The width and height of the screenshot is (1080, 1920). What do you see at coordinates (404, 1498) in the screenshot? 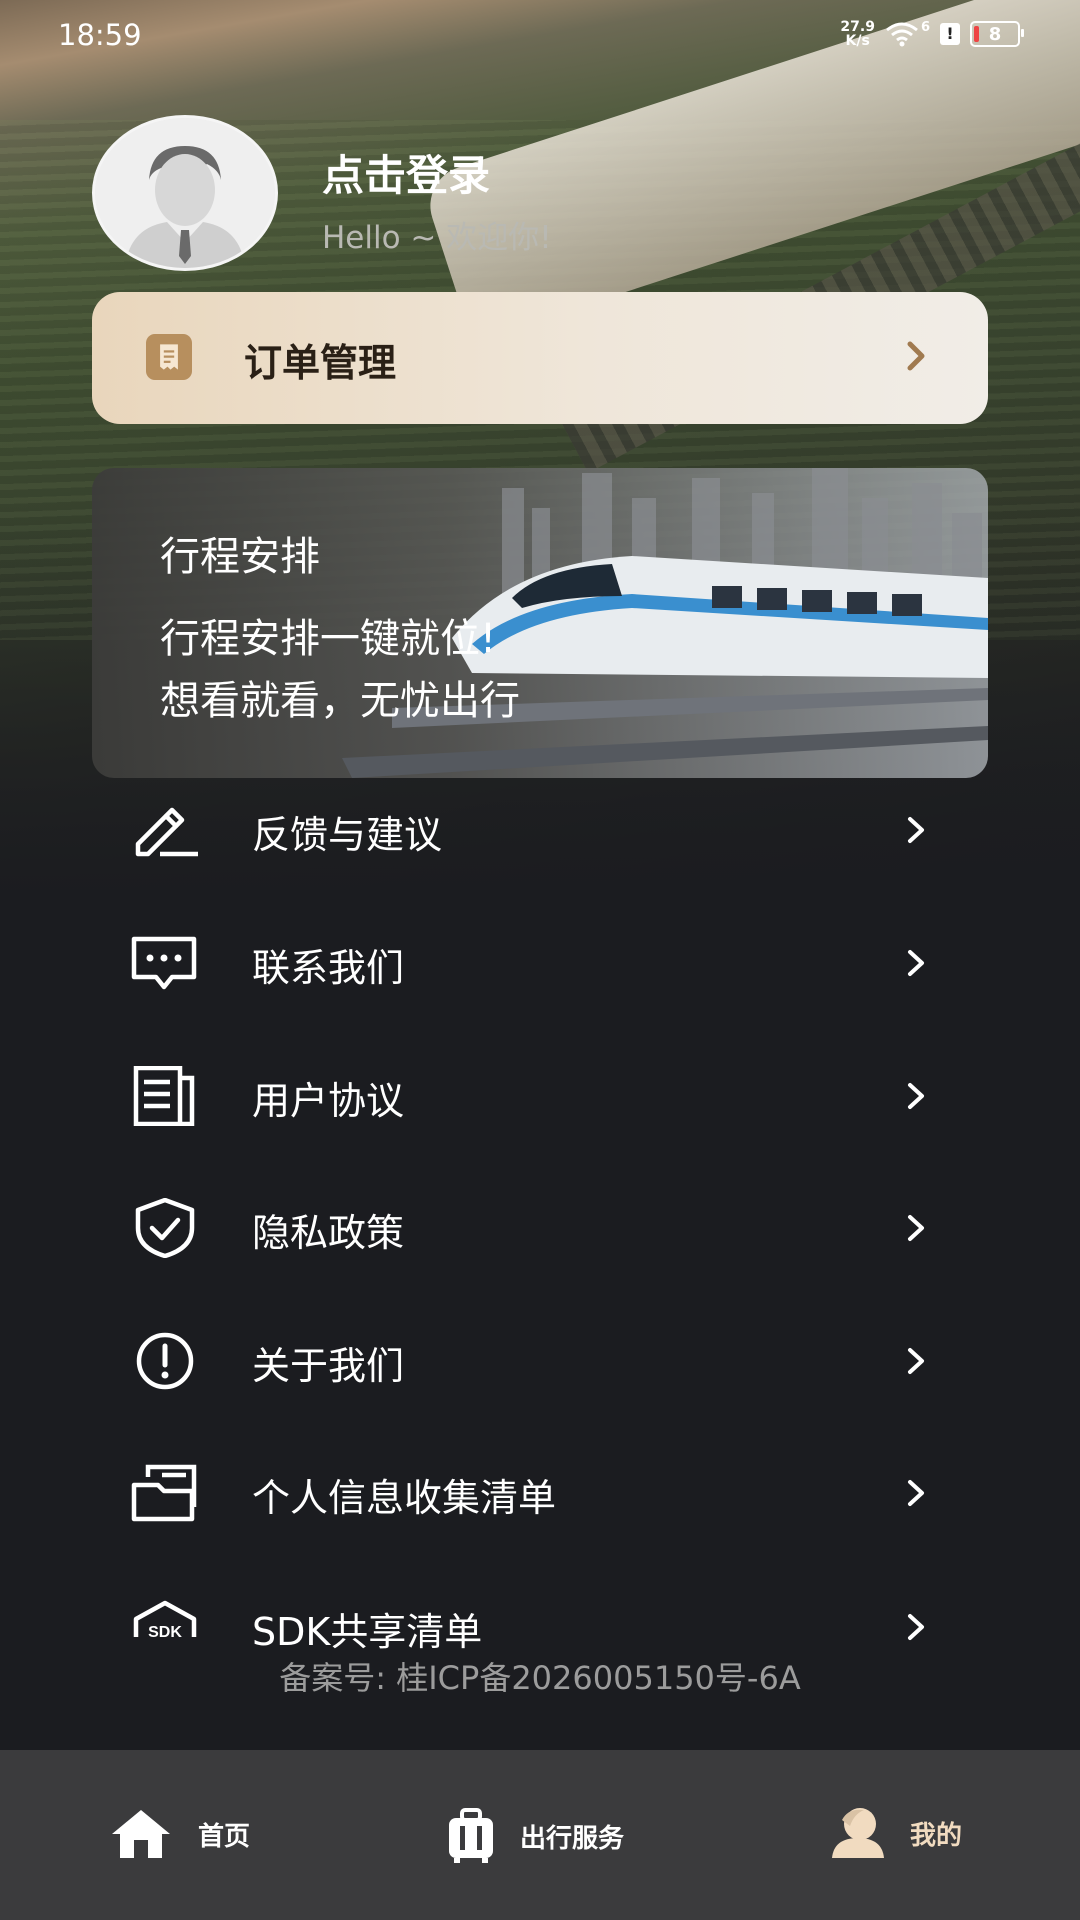
I see `menu-item-label: 个人信息收集清单` at bounding box center [404, 1498].